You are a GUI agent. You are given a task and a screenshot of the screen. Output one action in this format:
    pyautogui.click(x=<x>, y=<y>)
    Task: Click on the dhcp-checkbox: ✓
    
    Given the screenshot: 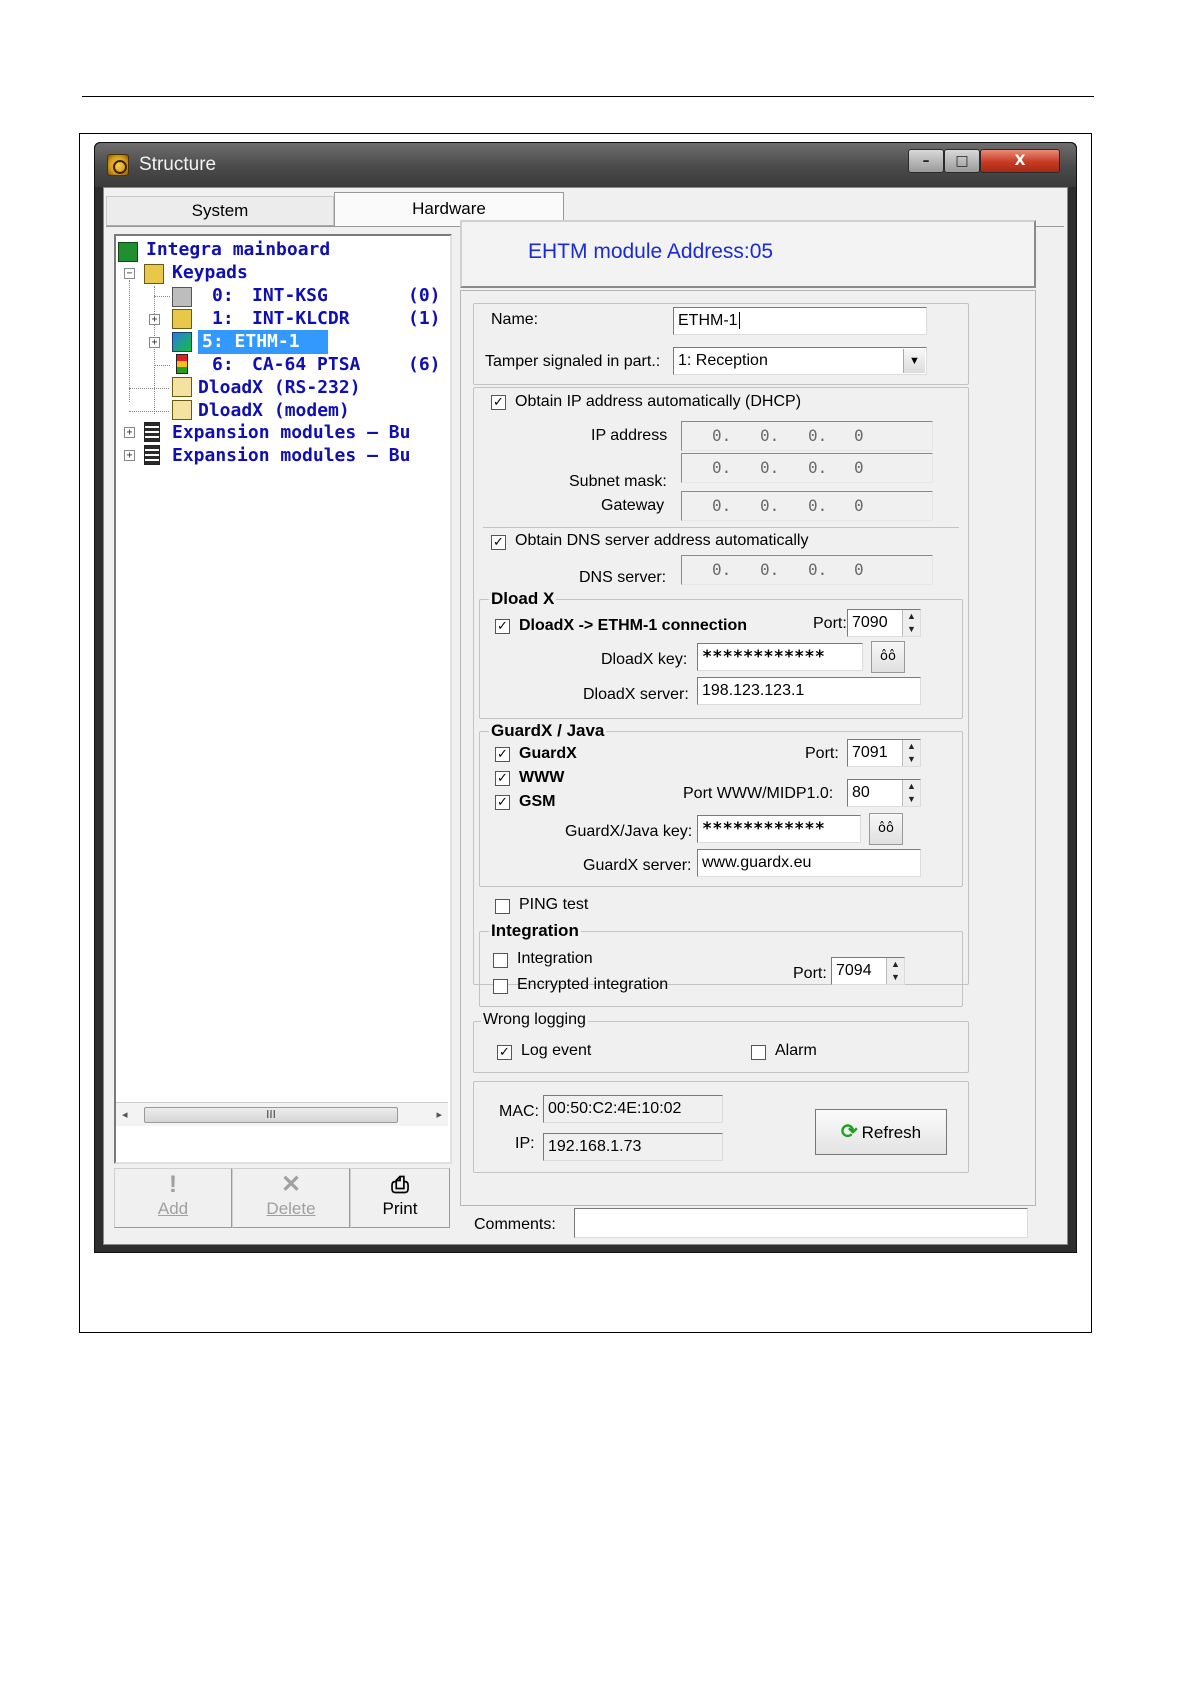 What is the action you would take?
    pyautogui.click(x=498, y=402)
    